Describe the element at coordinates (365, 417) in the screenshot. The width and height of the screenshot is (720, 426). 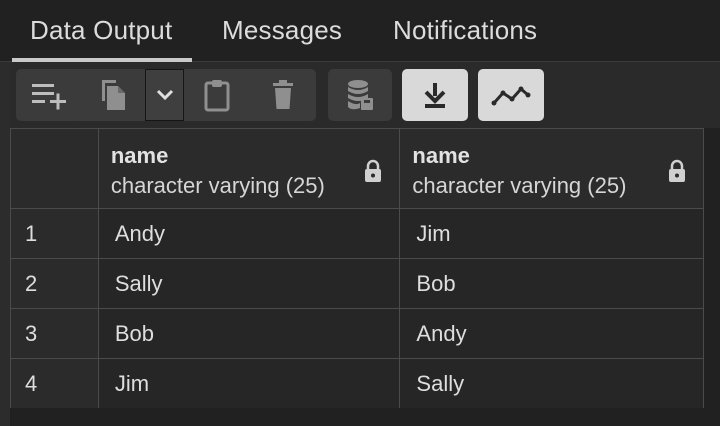
I see `grid-empty-area` at that location.